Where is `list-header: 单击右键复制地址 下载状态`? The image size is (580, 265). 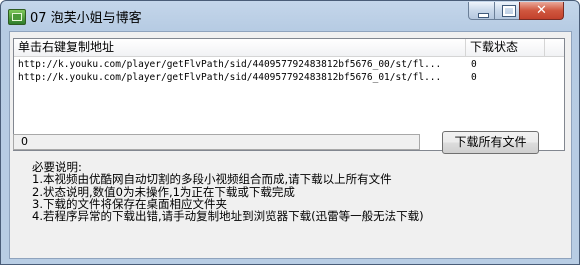
list-header: 单击右键复制地址 下载状态 is located at coordinates (289, 48).